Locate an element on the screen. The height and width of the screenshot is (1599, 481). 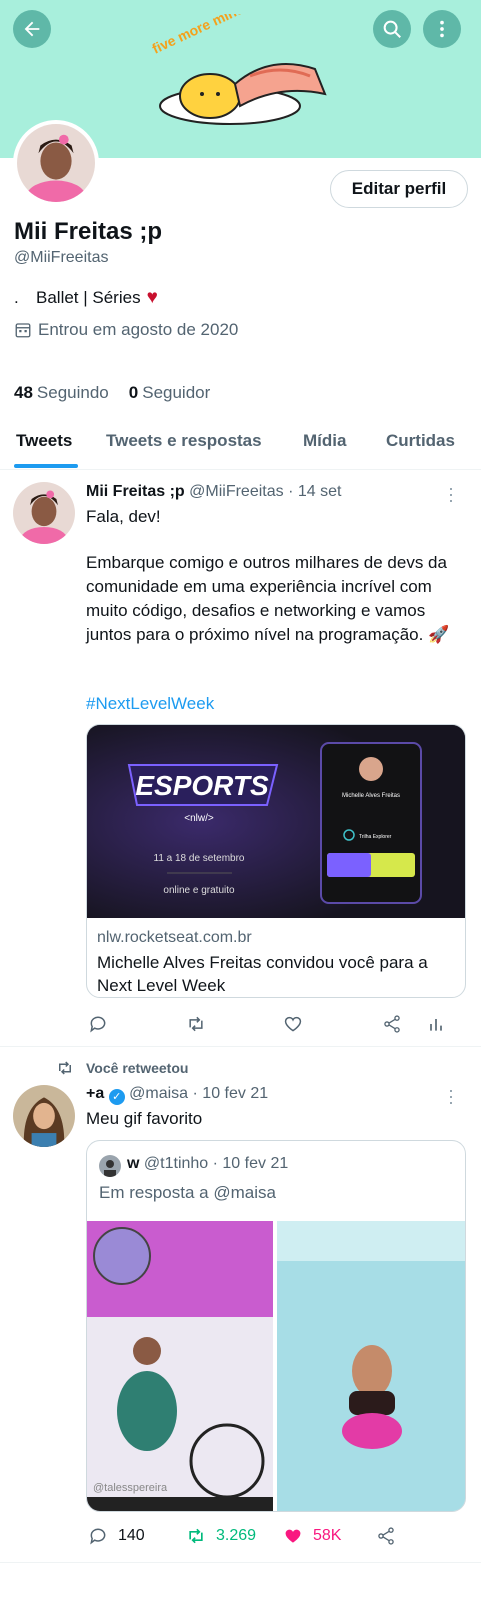
retweet-button: 3.269 is located at coordinates (221, 1536).